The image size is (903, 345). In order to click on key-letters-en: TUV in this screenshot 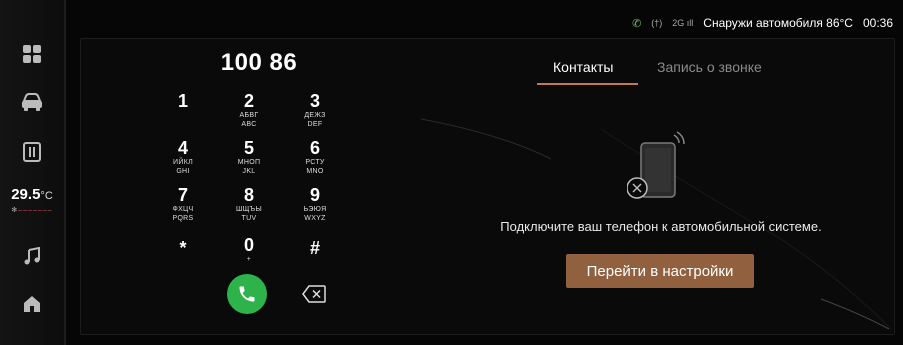, I will do `click(249, 218)`.